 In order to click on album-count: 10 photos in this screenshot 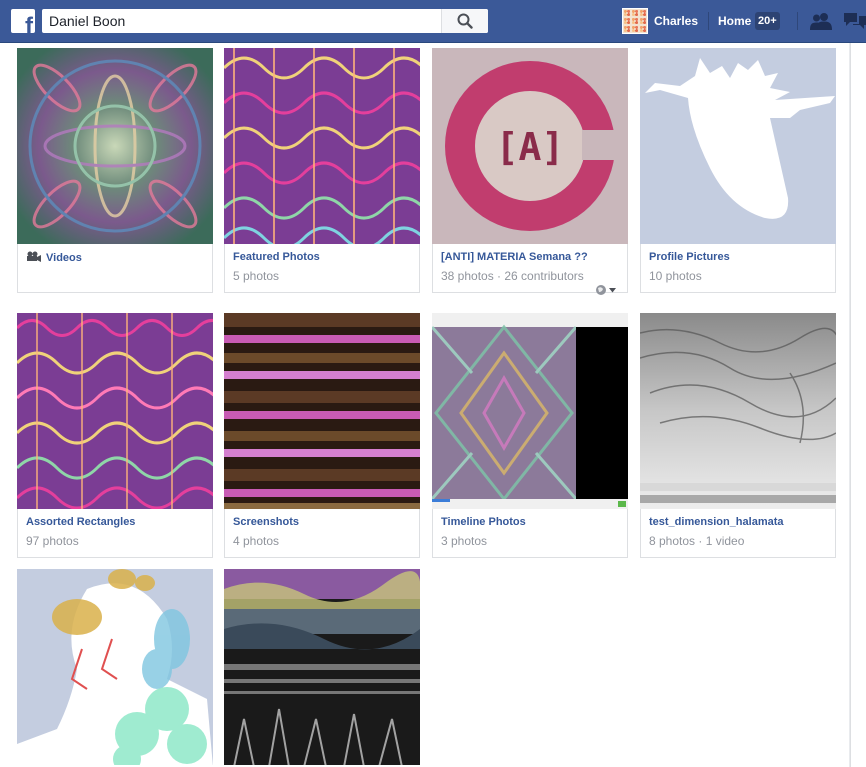, I will do `click(675, 276)`.